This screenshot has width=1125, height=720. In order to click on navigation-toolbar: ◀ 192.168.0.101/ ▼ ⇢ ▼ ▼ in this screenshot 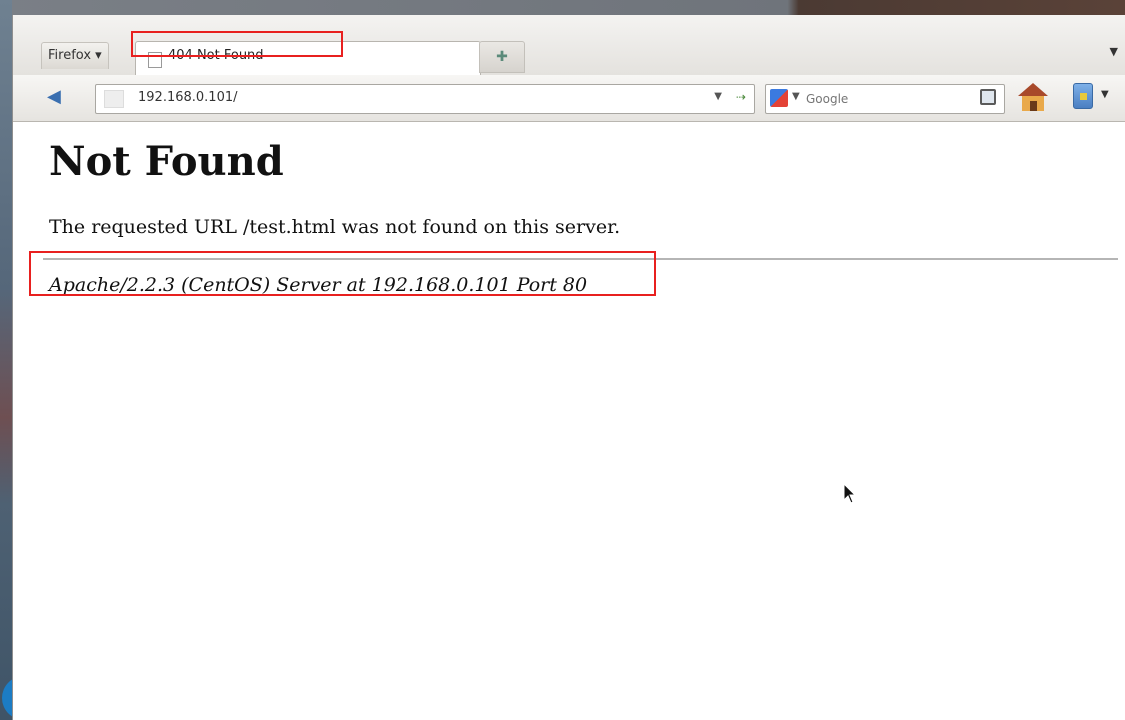, I will do `click(569, 98)`.